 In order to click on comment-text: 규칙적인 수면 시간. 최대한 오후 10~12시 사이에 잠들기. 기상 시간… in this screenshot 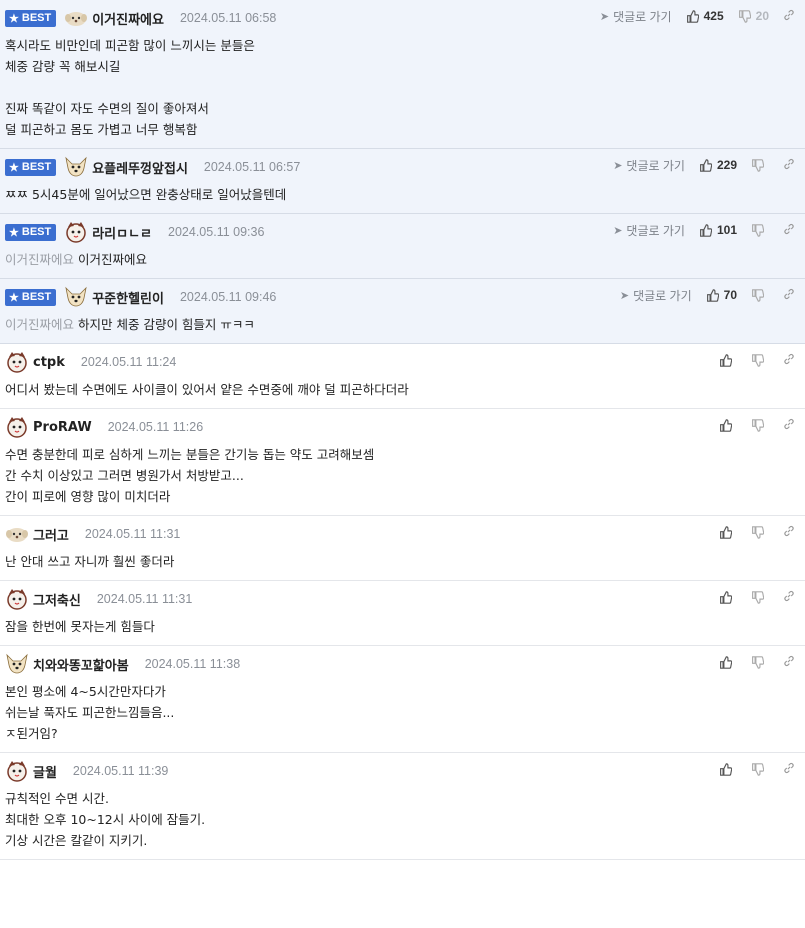, I will do `click(105, 819)`.